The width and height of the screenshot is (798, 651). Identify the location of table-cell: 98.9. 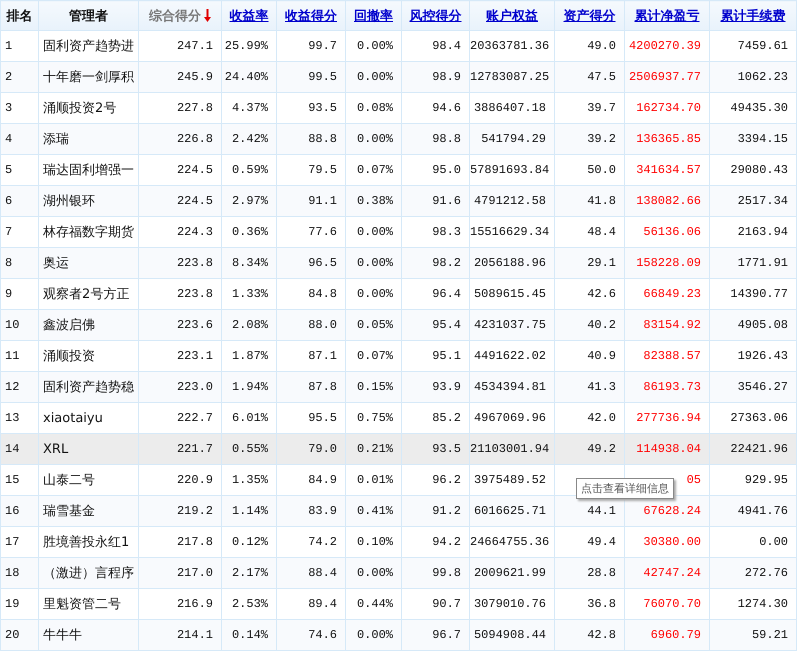
(446, 77).